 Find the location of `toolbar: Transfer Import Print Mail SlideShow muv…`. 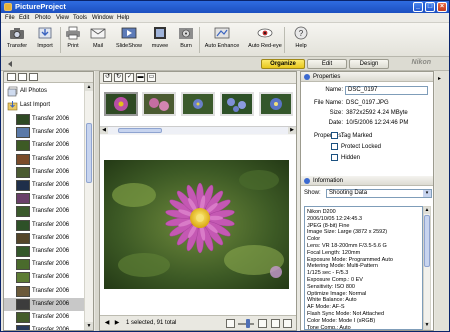

toolbar: Transfer Import Print Mail SlideShow muv… is located at coordinates (225, 40).